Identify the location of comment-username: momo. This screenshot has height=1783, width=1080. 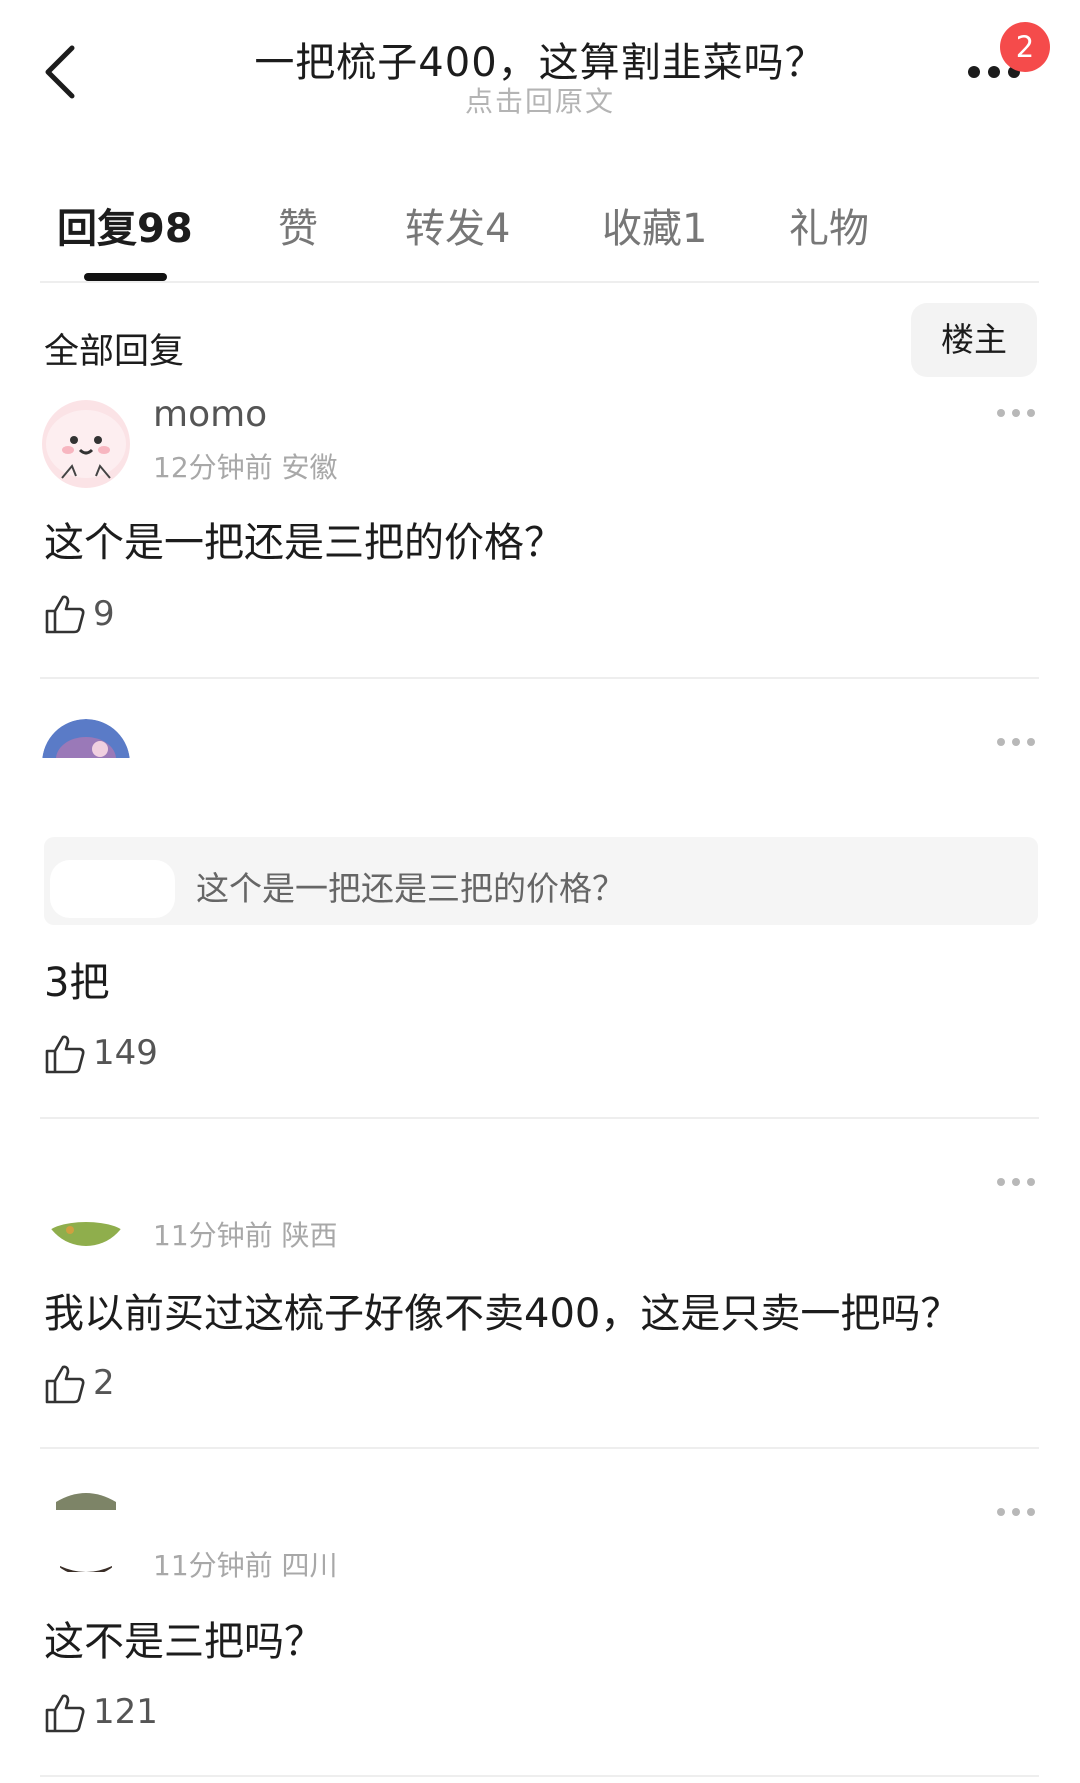
(210, 414).